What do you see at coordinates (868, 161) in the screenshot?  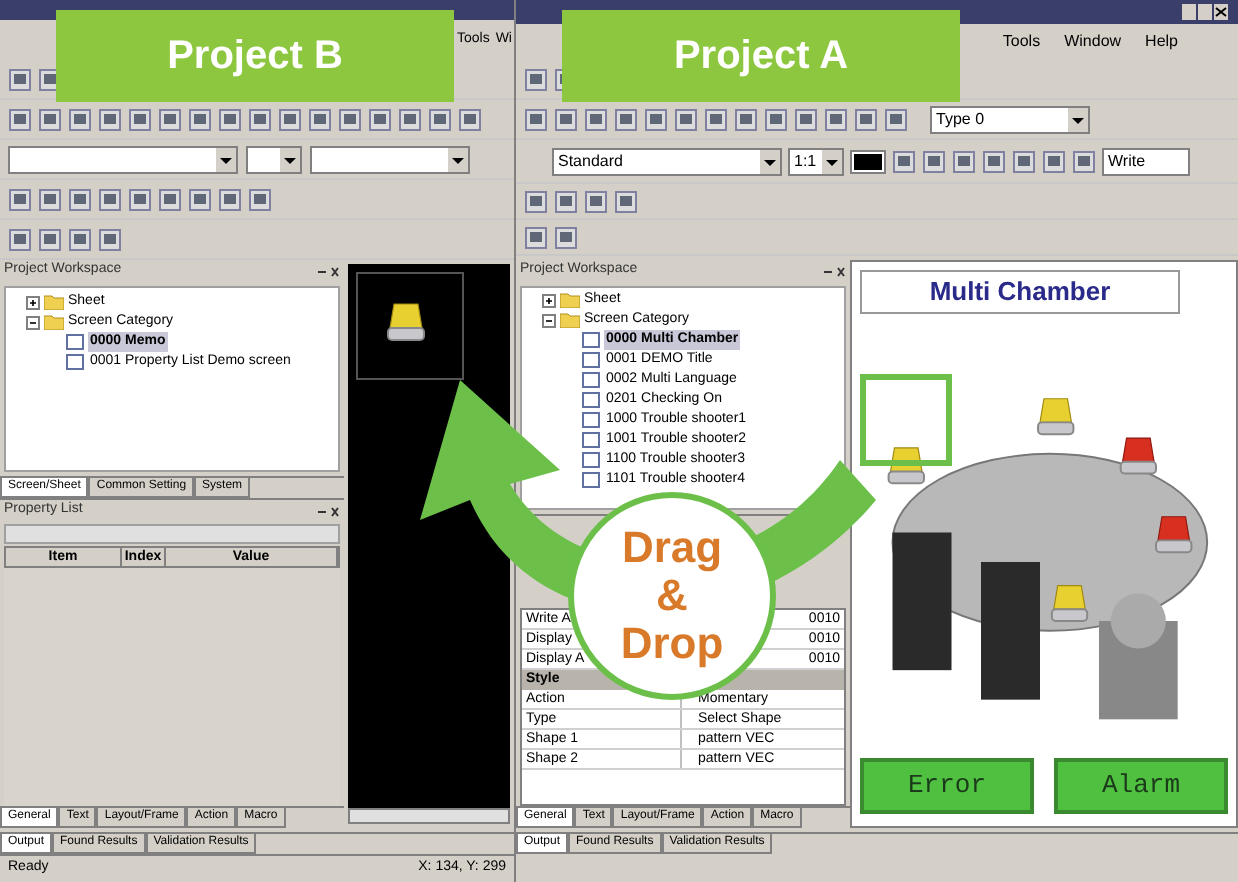 I see `color-swatch-icon` at bounding box center [868, 161].